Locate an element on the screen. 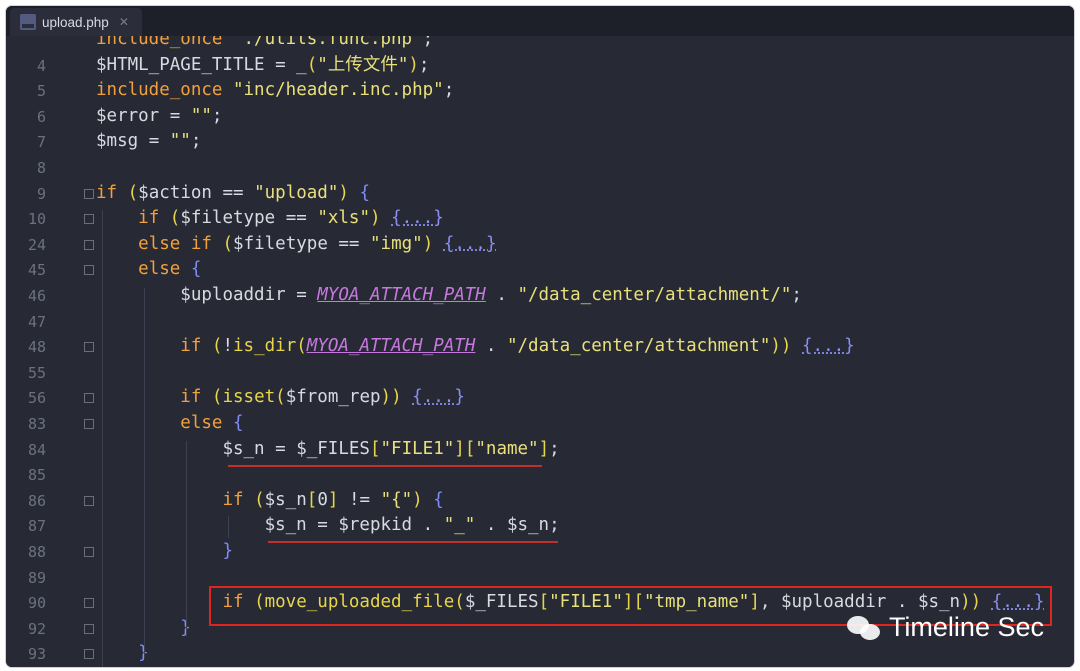 Image resolution: width=1080 pixels, height=671 pixels. line-number: 47 is located at coordinates (36, 321).